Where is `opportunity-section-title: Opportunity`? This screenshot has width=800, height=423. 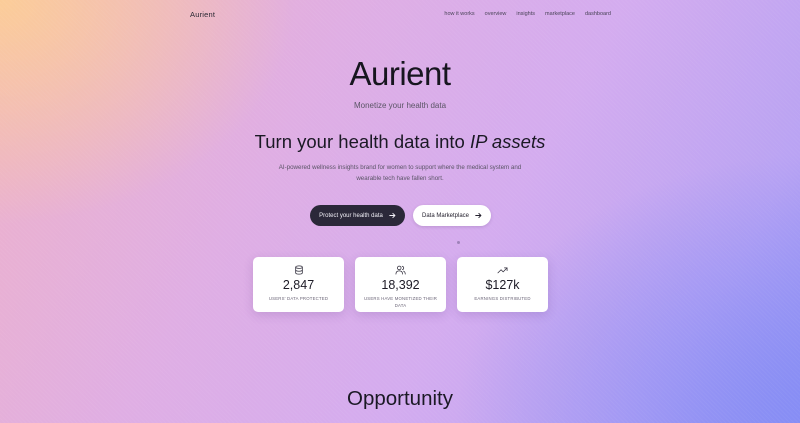 opportunity-section-title: Opportunity is located at coordinates (400, 398).